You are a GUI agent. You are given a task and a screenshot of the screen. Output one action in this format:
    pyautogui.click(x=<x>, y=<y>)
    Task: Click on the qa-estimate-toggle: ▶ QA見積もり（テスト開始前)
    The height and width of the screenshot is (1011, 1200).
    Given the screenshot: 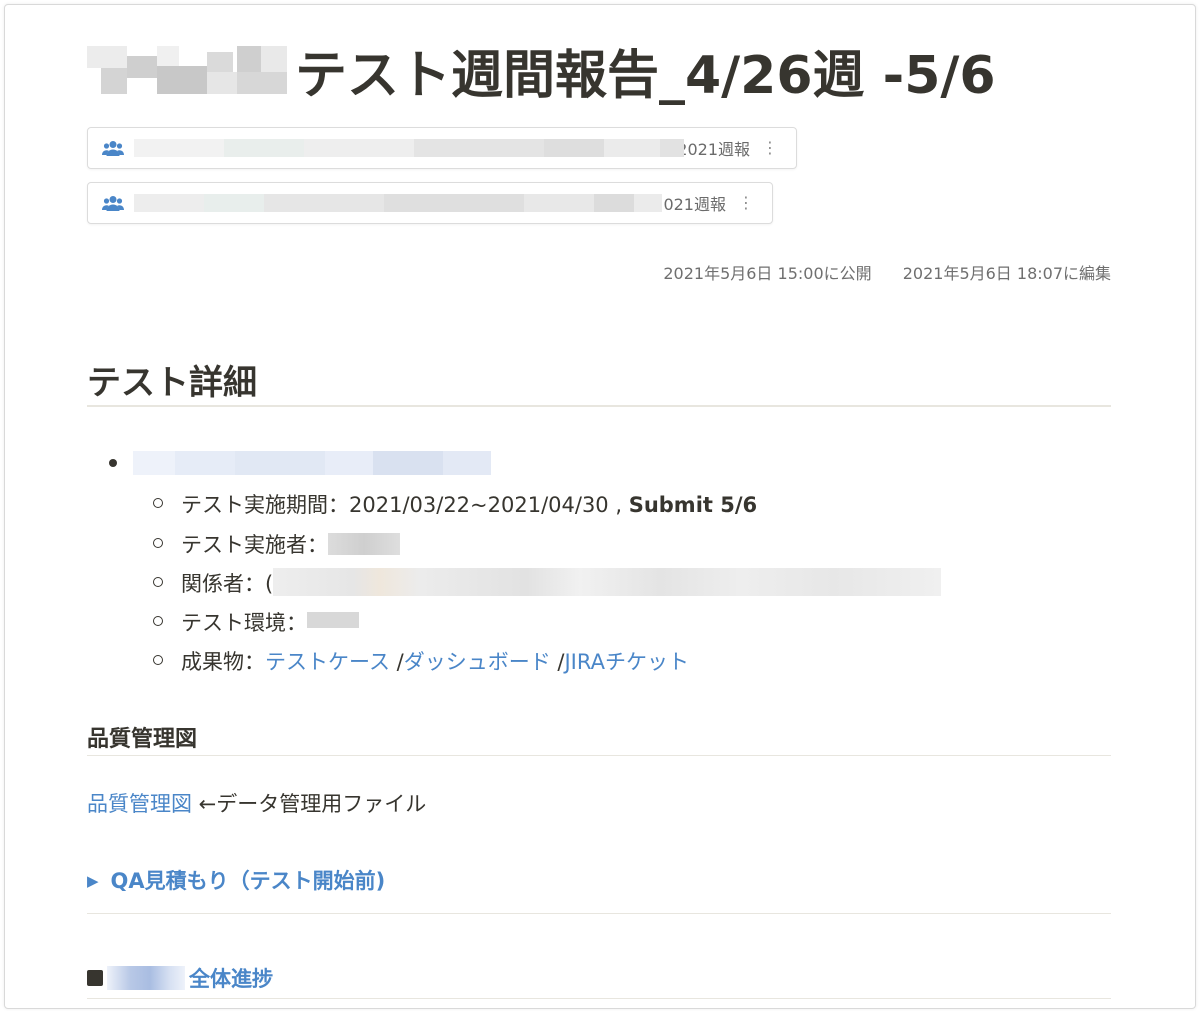 What is the action you would take?
    pyautogui.click(x=236, y=880)
    